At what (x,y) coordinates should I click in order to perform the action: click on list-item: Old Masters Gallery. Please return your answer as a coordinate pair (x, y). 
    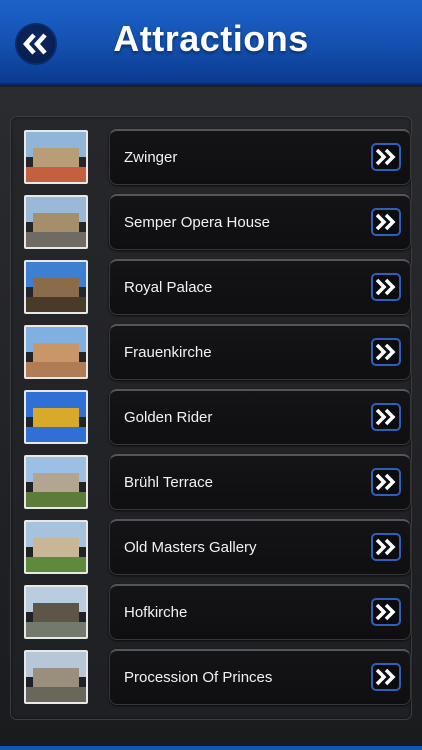
    Looking at the image, I should click on (217, 549).